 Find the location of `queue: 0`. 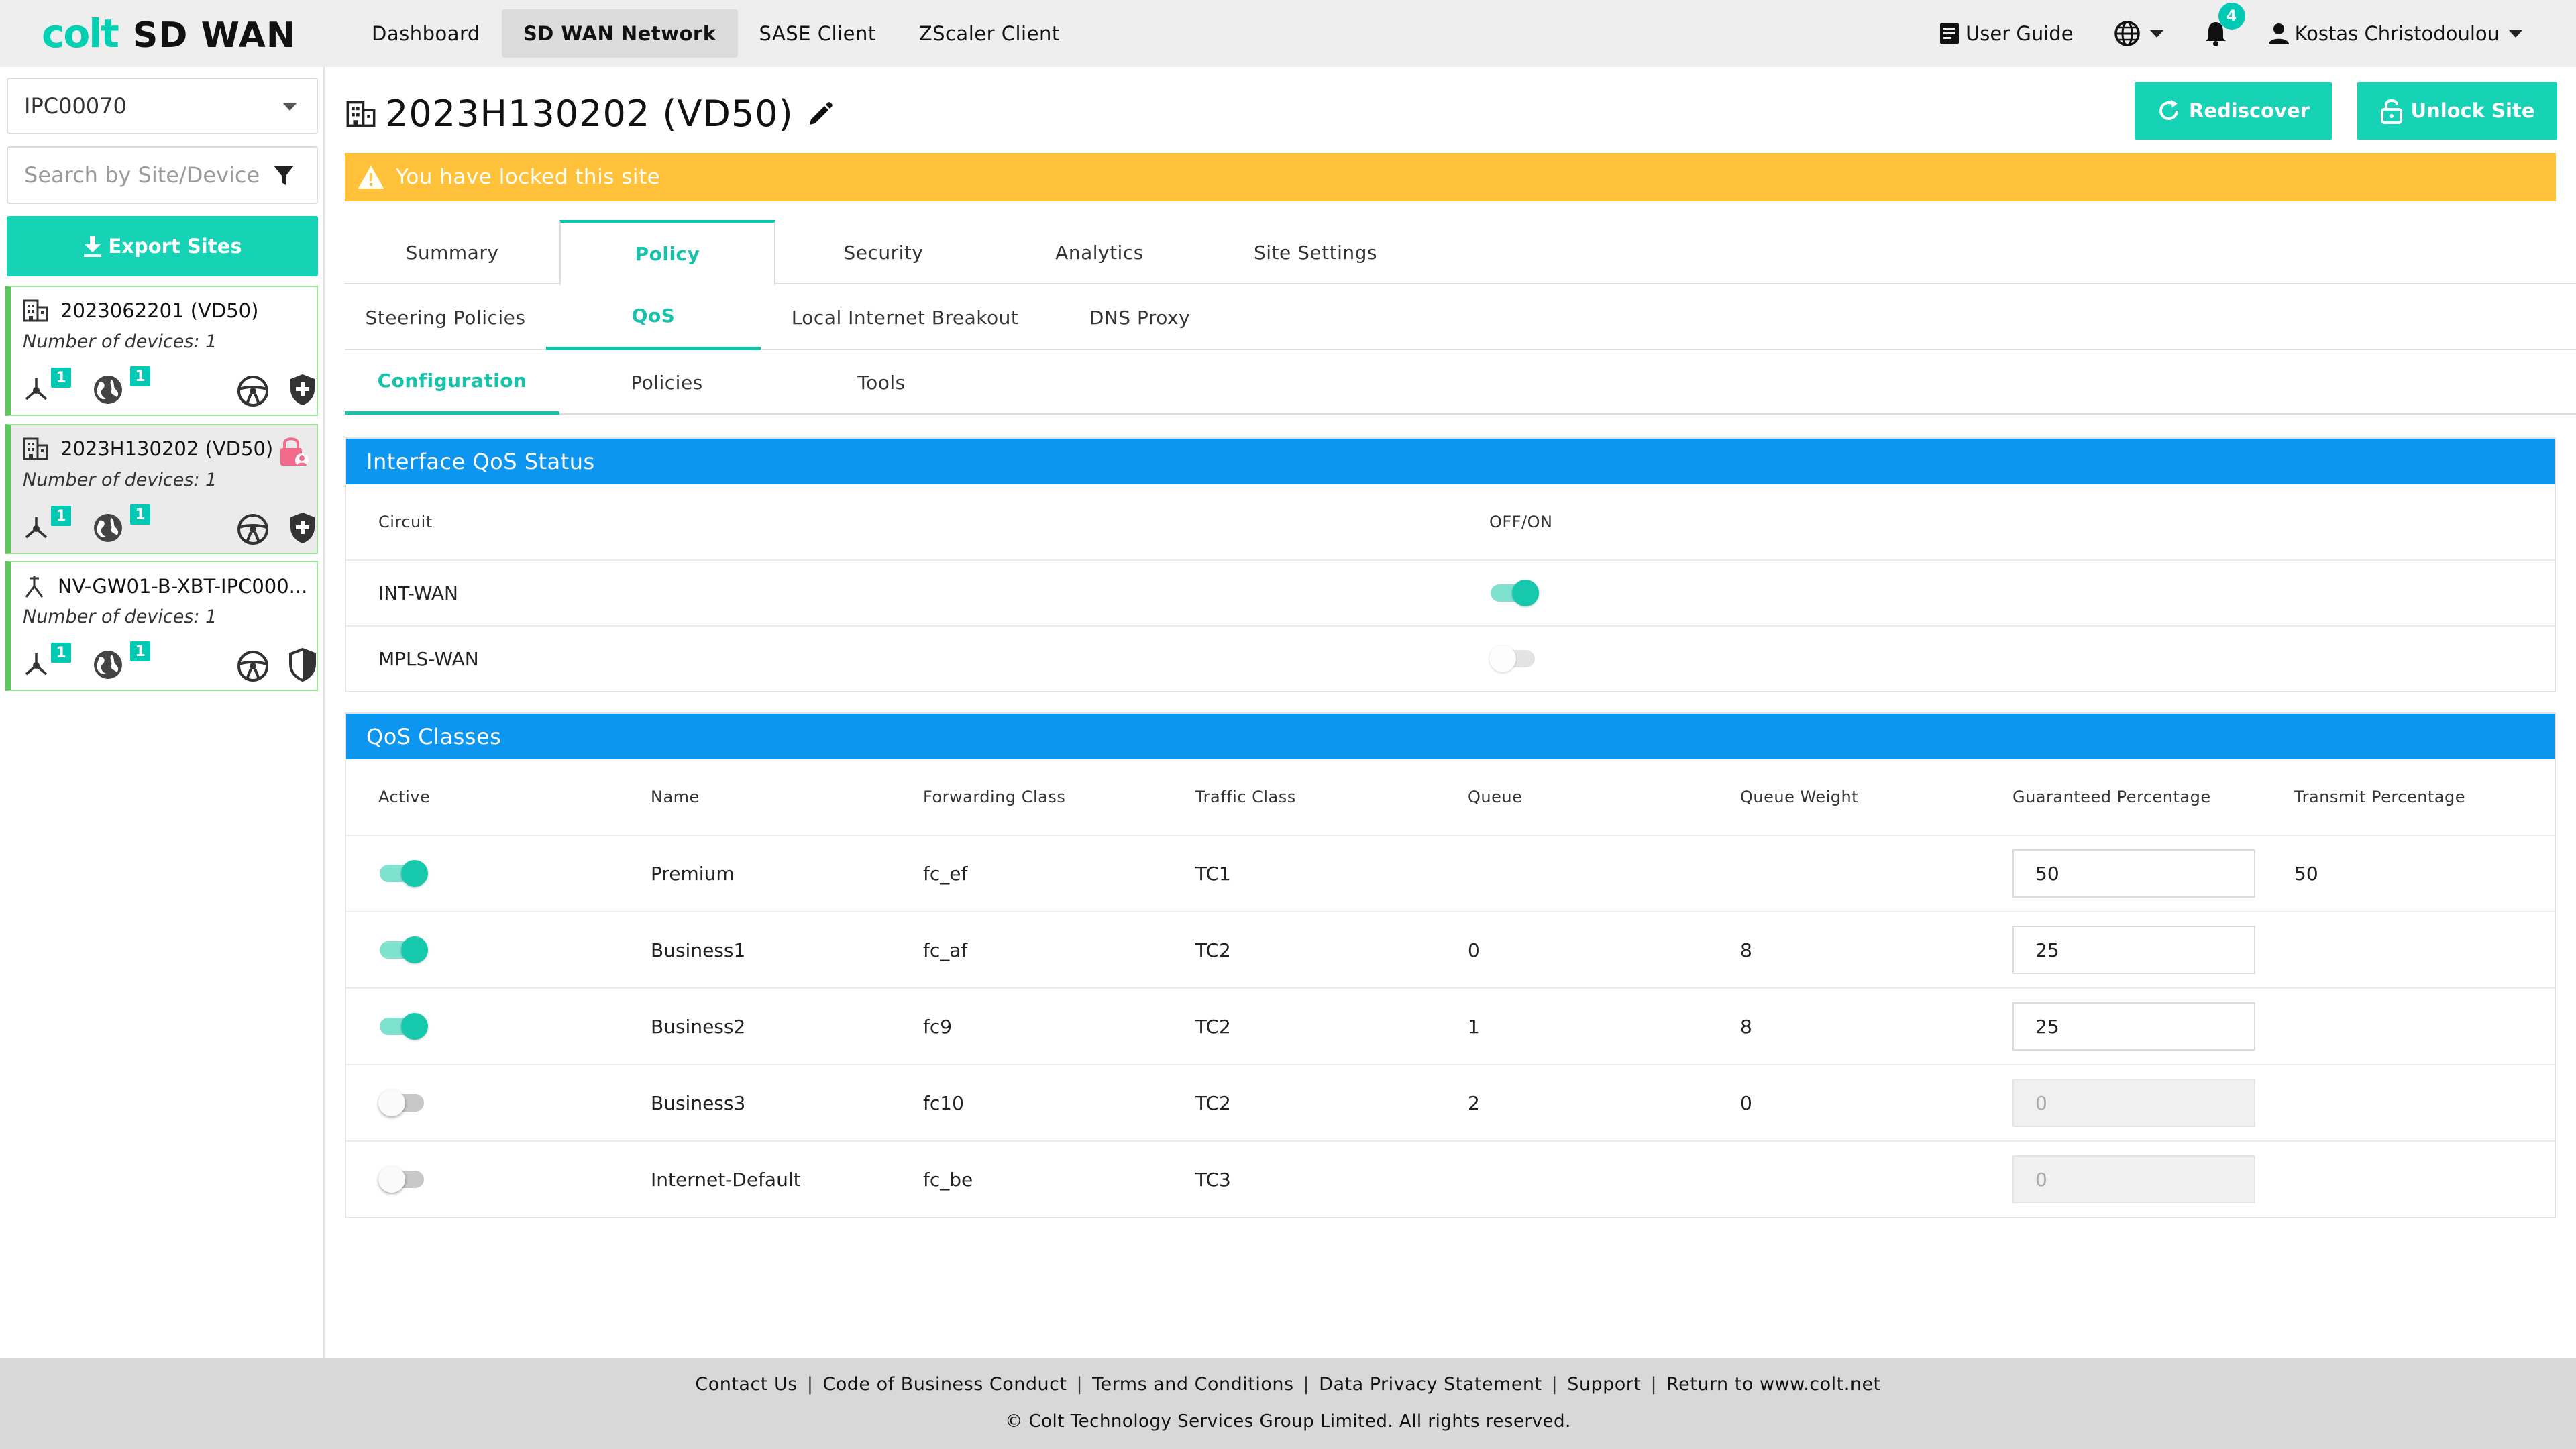

queue: 0 is located at coordinates (1474, 949).